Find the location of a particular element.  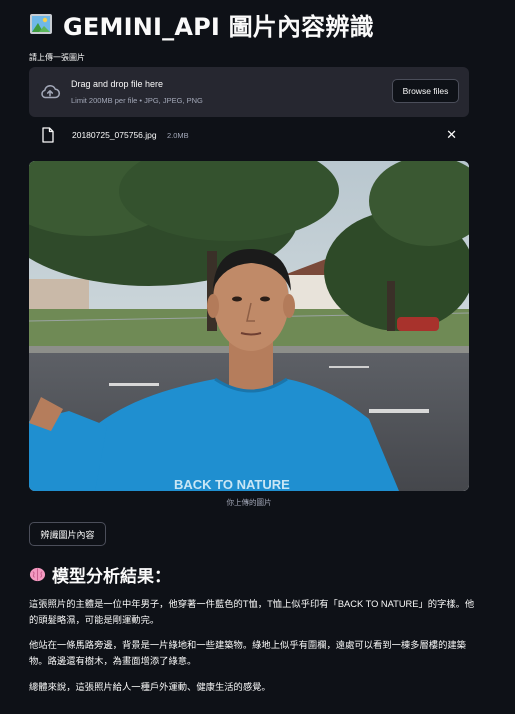

cloud-upload-icon is located at coordinates (51, 92).